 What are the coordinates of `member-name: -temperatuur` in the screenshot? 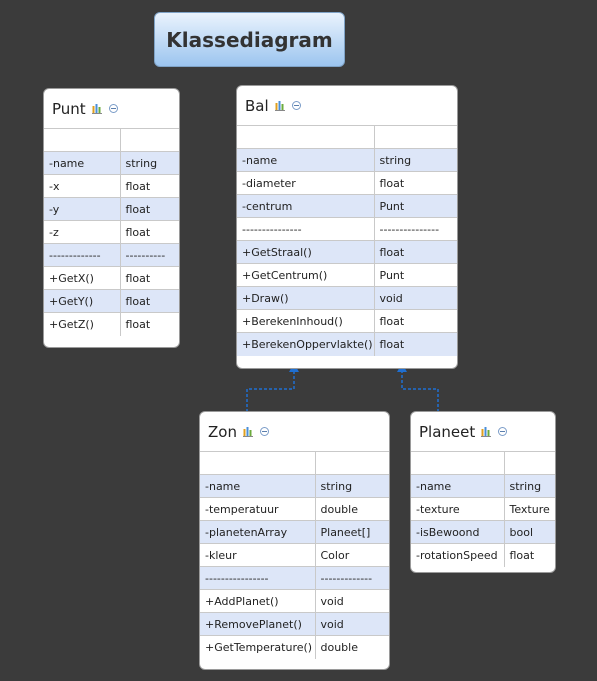 It's located at (258, 509).